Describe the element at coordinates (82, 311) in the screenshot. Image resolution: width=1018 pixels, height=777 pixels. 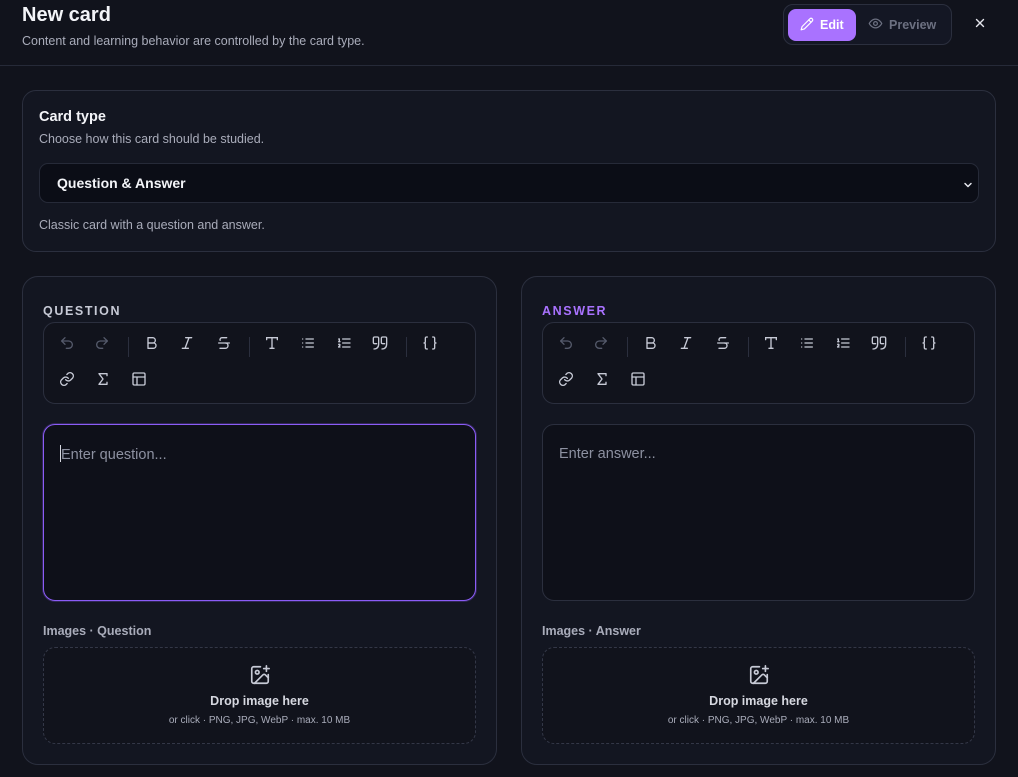
I see `question-label: QUESTION` at that location.